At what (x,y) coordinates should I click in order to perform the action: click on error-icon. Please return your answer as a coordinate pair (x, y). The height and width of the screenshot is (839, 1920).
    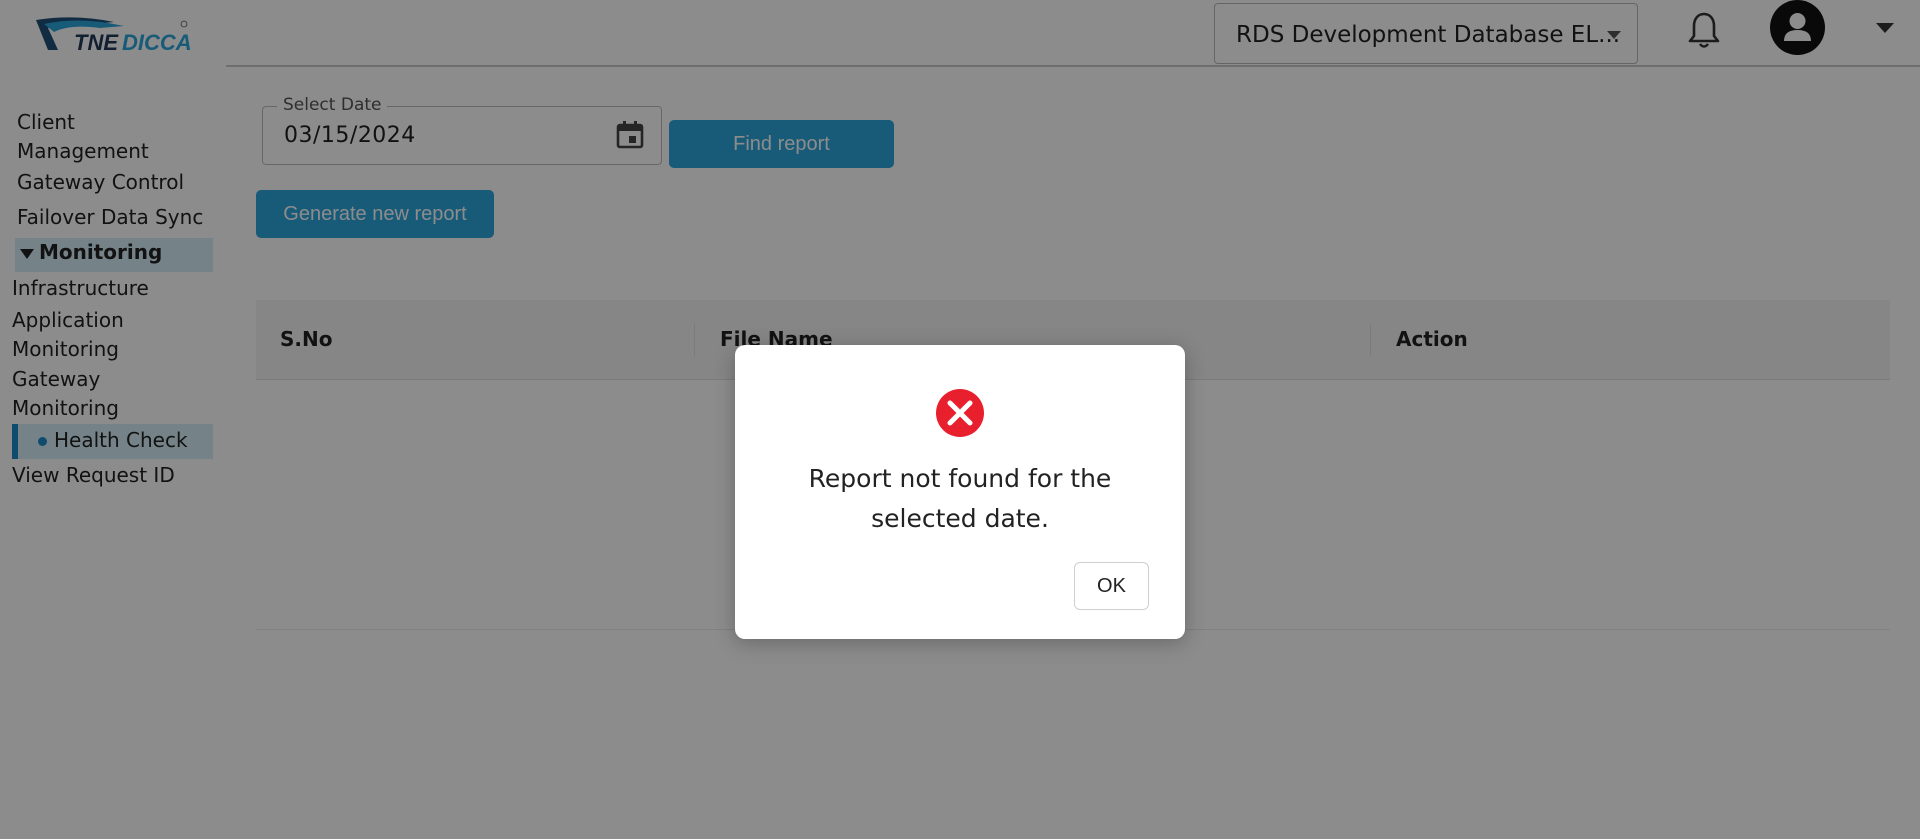
    Looking at the image, I should click on (960, 413).